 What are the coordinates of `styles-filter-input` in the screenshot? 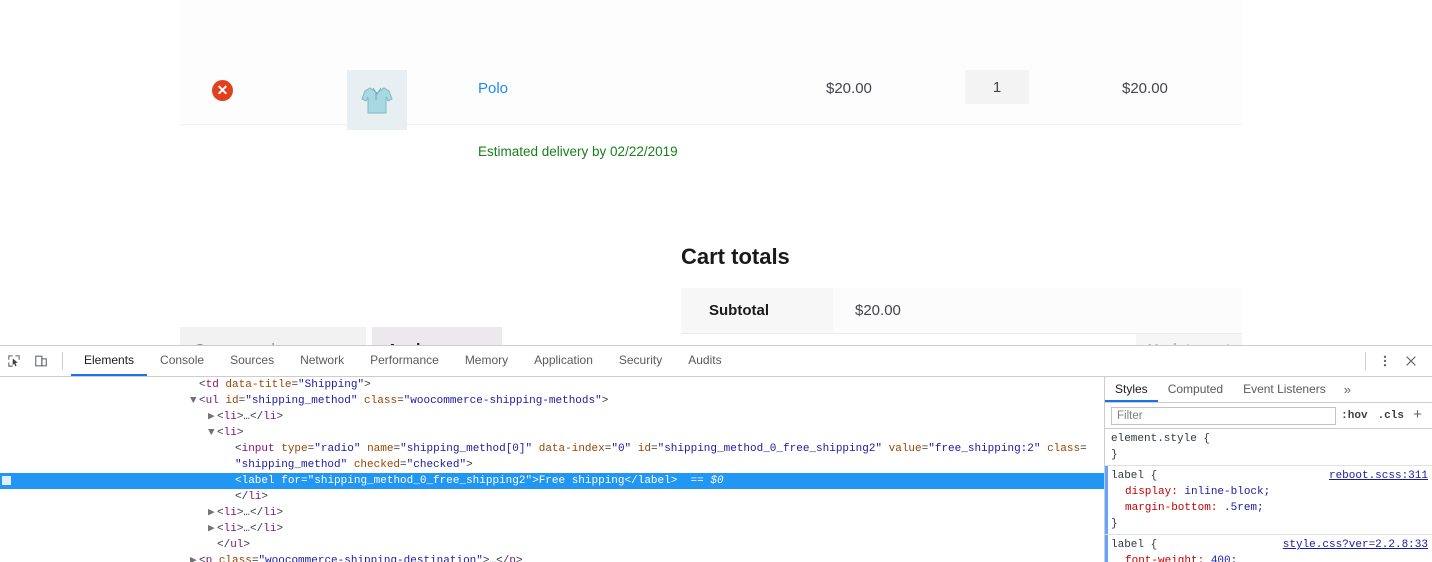 It's located at (1224, 415).